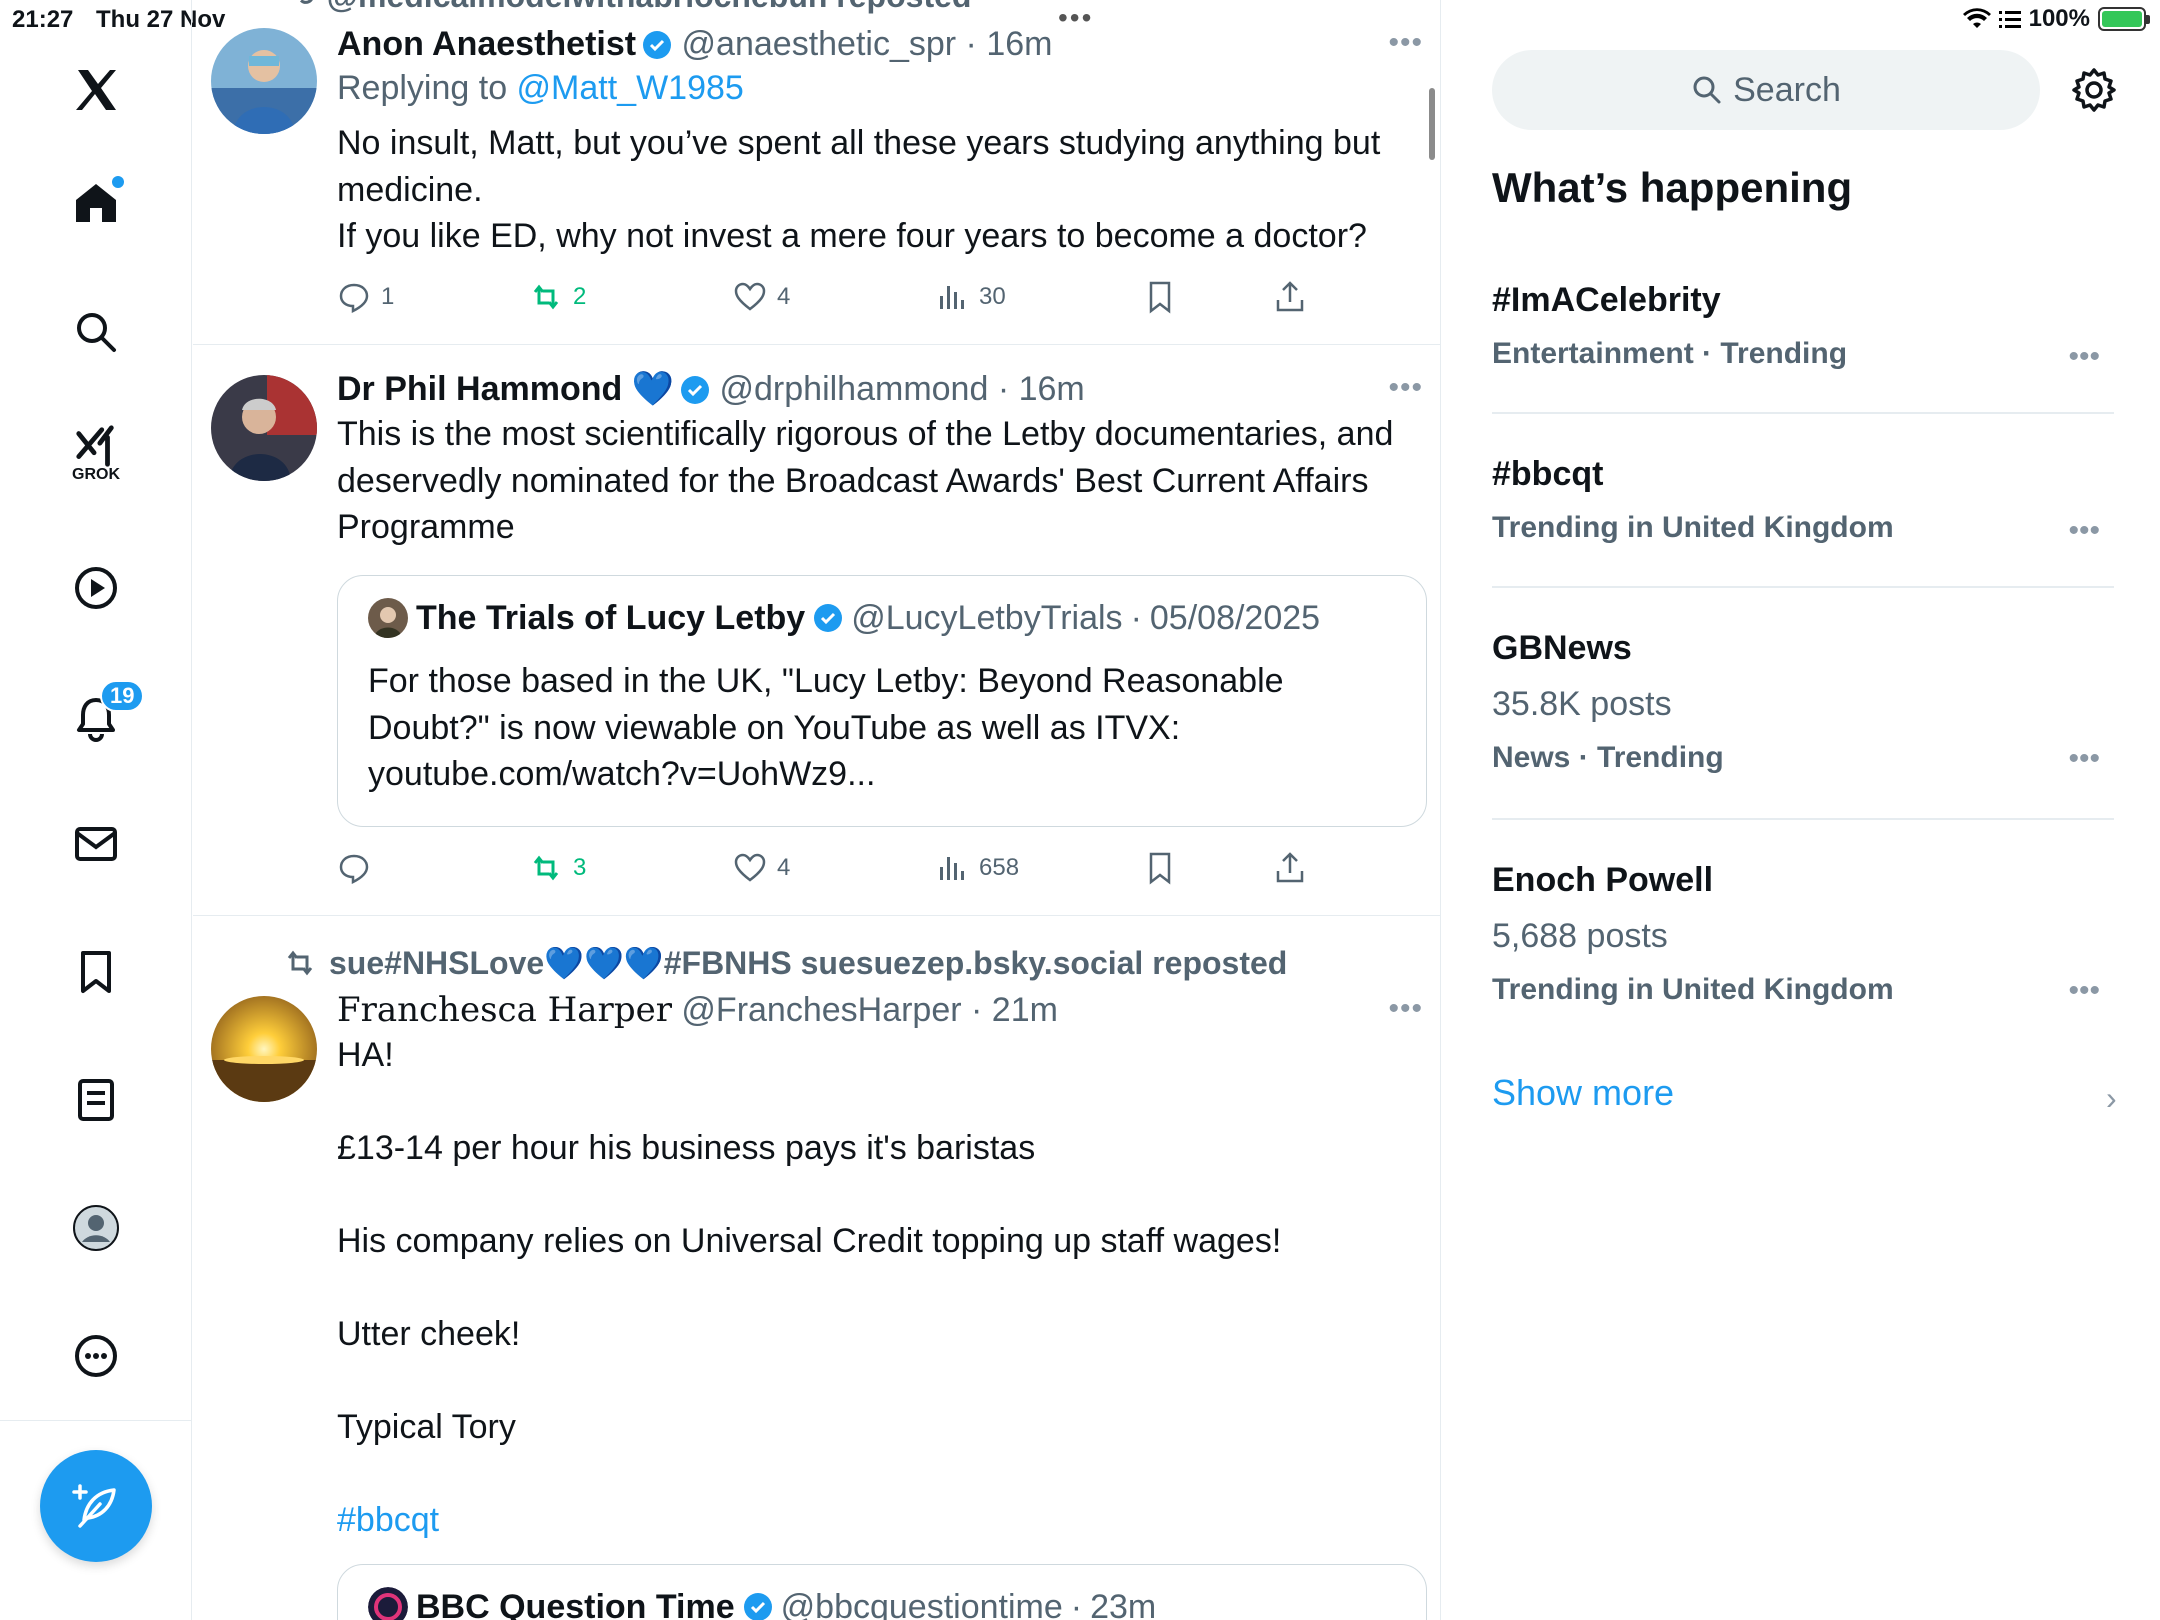  What do you see at coordinates (2111, 1098) in the screenshot?
I see `chevron-right-icon: ›` at bounding box center [2111, 1098].